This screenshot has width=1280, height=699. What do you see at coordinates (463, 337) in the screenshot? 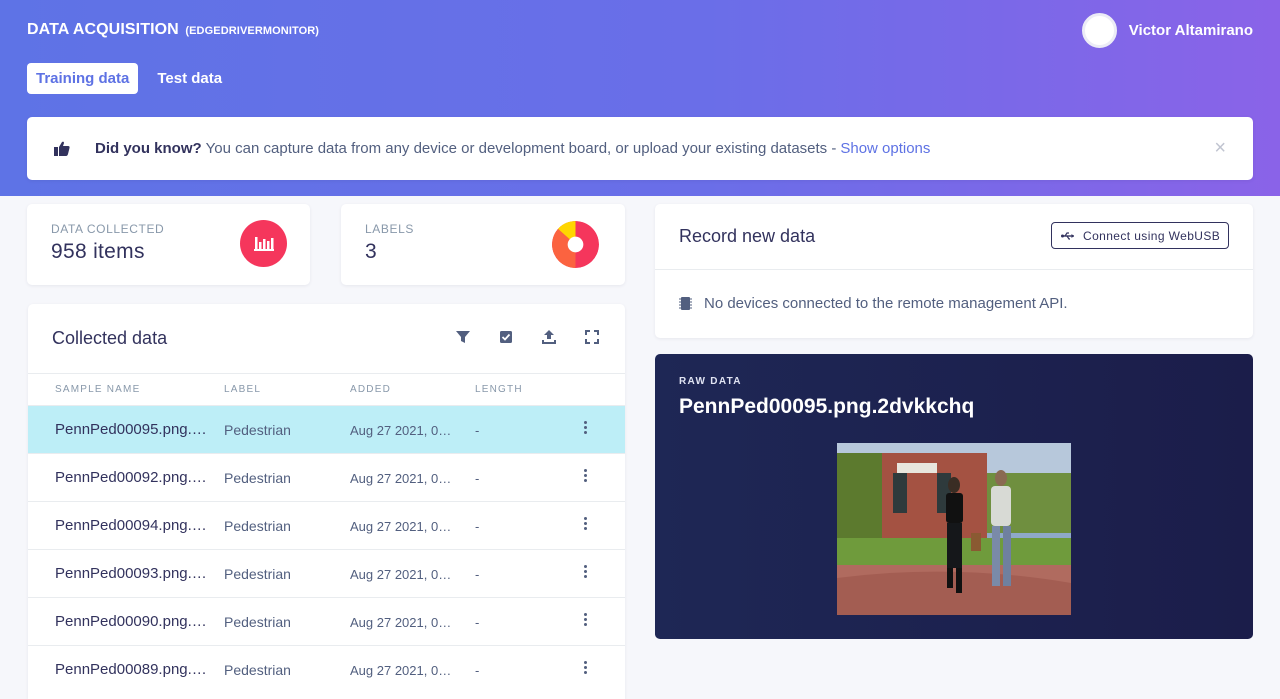
I see `filter-icon` at bounding box center [463, 337].